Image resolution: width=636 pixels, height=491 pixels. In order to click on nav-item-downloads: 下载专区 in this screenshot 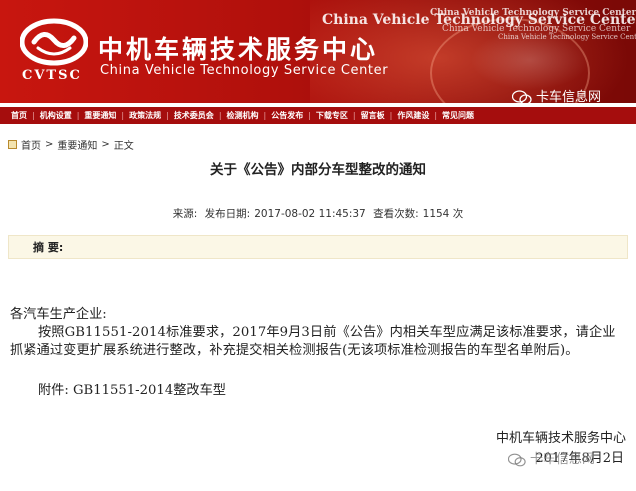, I will do `click(332, 115)`.